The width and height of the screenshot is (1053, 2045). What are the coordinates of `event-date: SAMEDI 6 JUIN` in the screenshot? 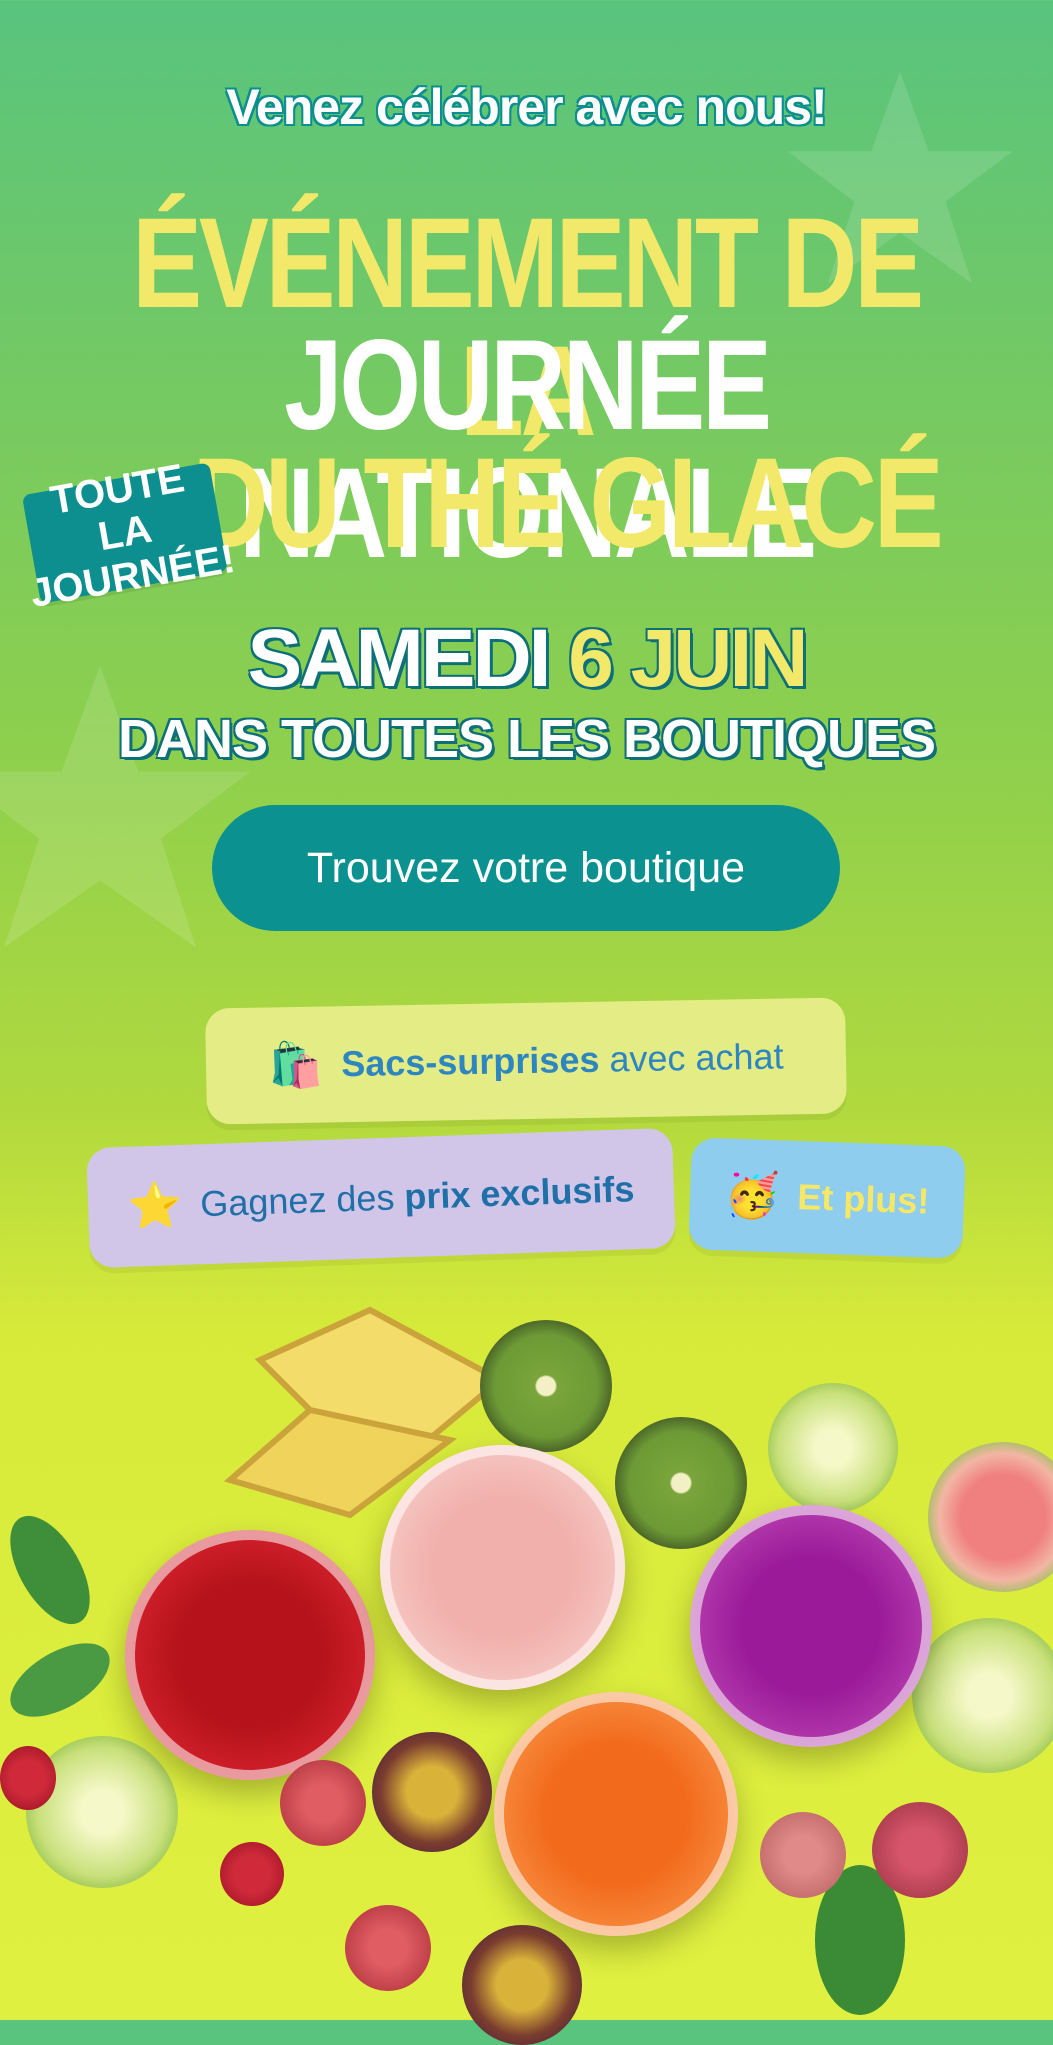 It's located at (526, 659).